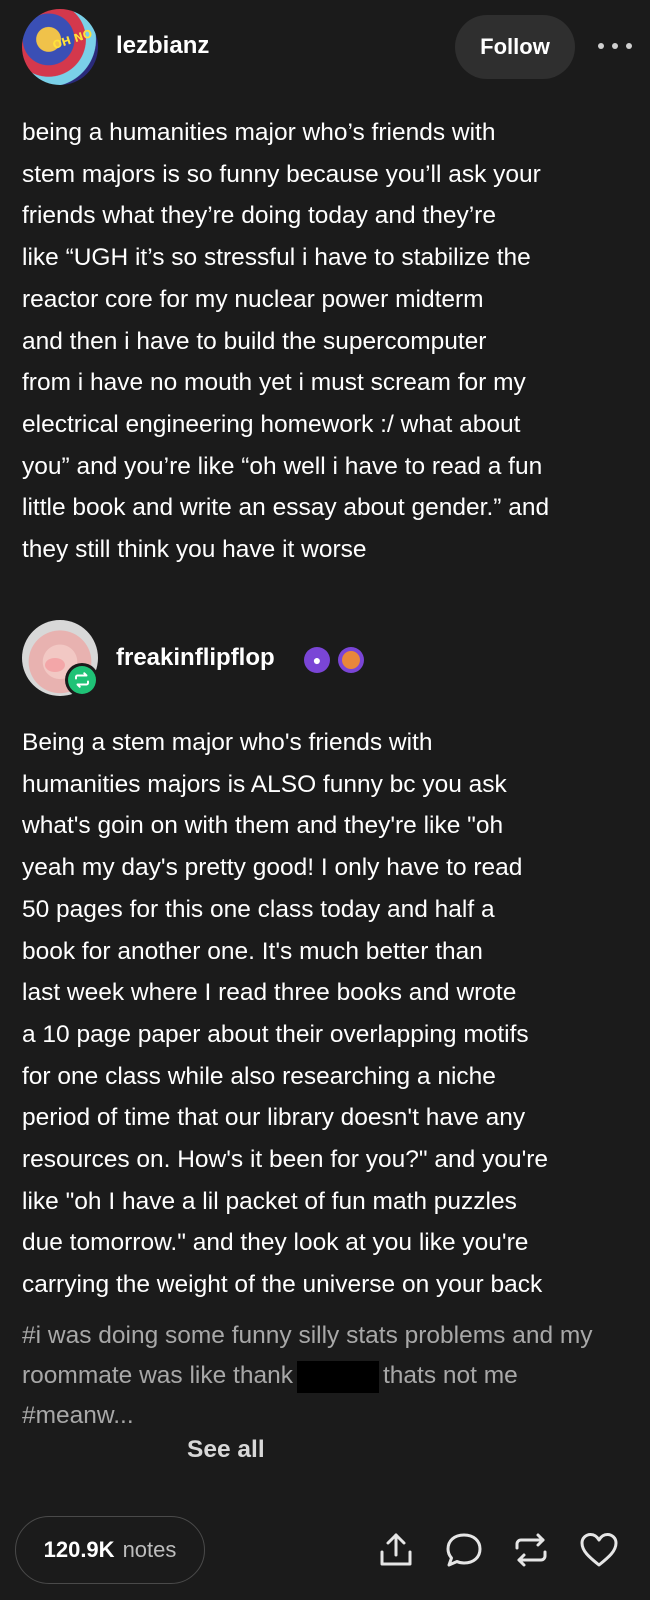 Image resolution: width=650 pixels, height=1600 pixels. Describe the element at coordinates (72, 39) in the screenshot. I see `avatar-bubble-text: OH NO` at that location.